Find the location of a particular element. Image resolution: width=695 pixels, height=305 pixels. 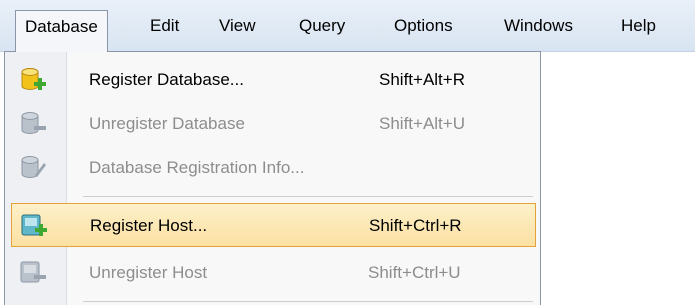

menu-database: Database is located at coordinates (61, 31).